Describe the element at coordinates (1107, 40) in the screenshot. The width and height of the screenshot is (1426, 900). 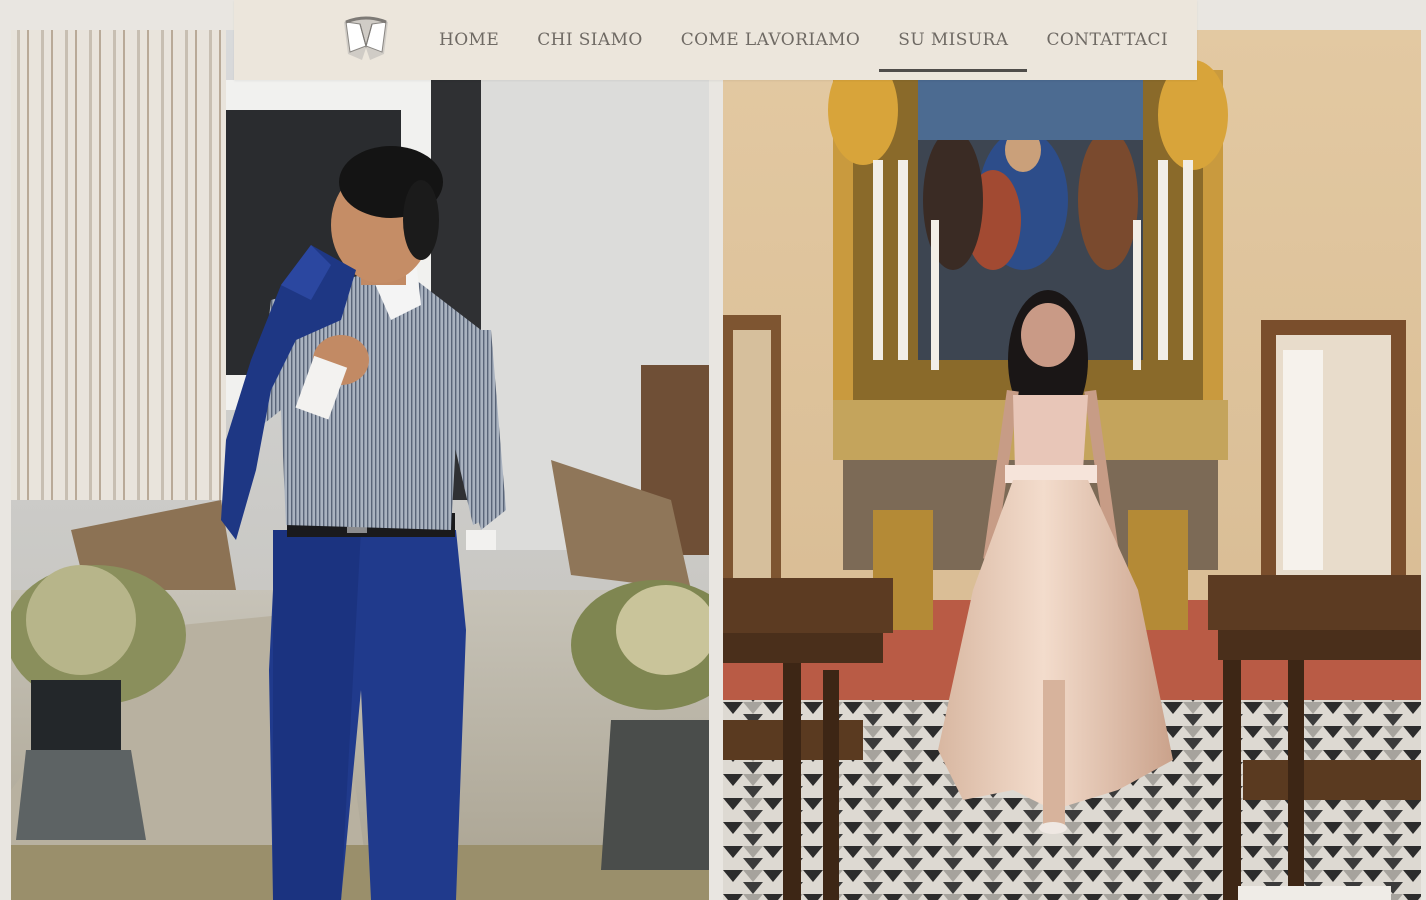
I see `nav-item-contattaci: CONTATTACI` at that location.